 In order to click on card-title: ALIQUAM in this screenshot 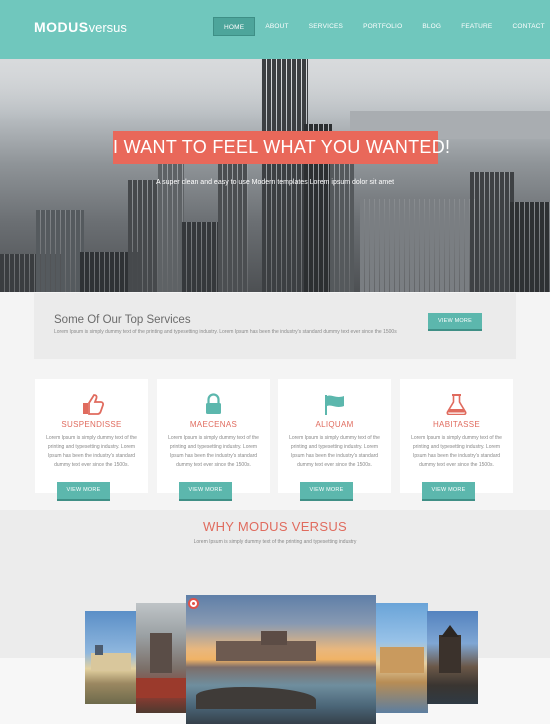, I will do `click(334, 424)`.